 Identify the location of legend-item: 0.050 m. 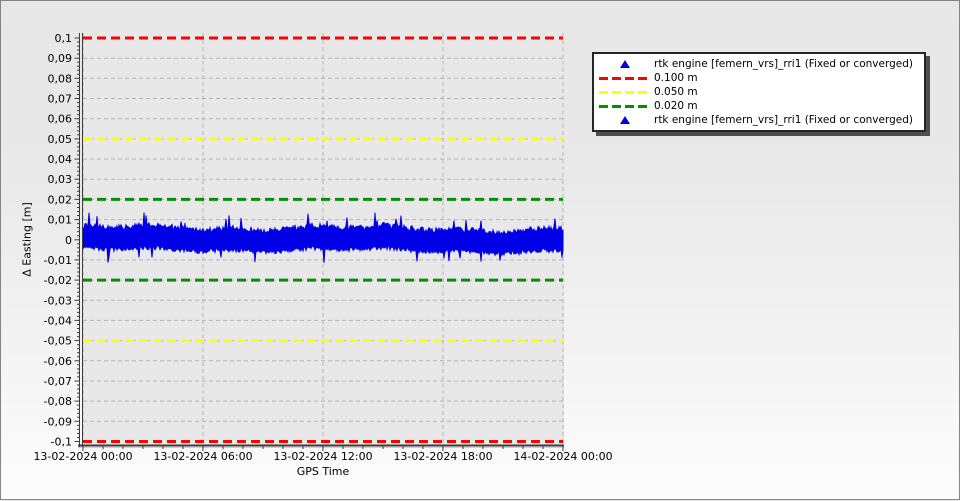
(759, 92).